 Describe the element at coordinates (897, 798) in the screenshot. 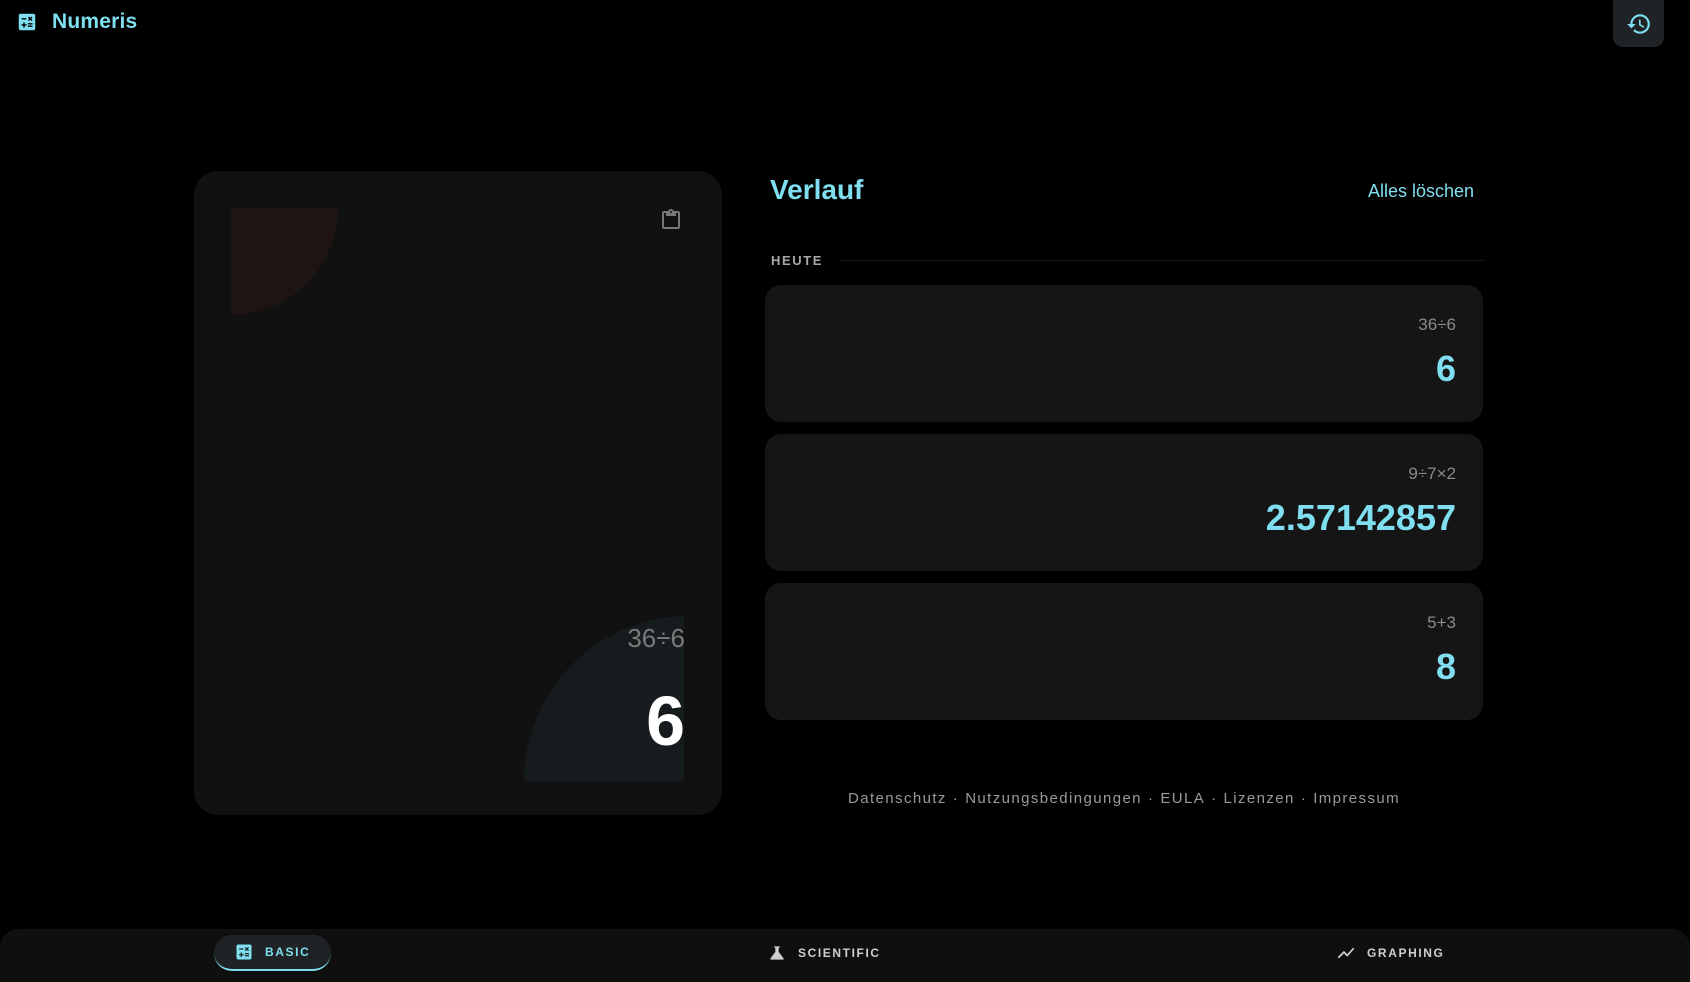

I see `privacy-link: Datenschutz` at that location.